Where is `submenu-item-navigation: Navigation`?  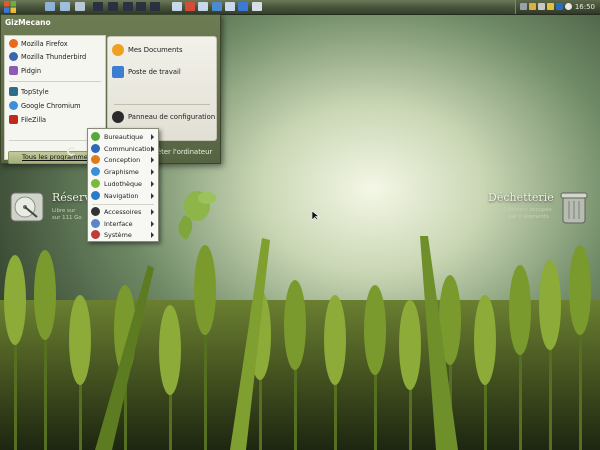
submenu-item-navigation: Navigation is located at coordinates (123, 196).